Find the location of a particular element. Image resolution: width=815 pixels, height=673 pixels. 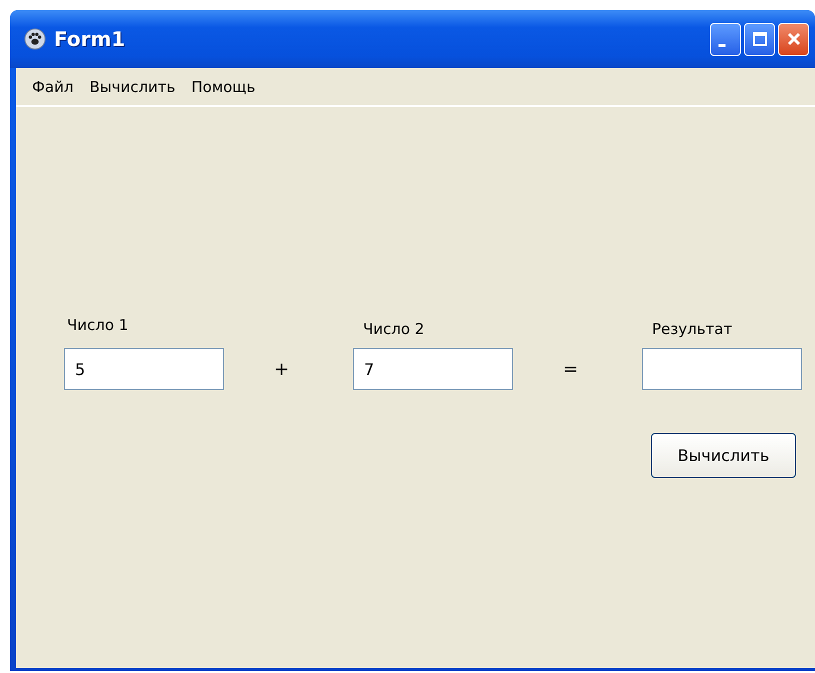

minimize-icon is located at coordinates (722, 45).